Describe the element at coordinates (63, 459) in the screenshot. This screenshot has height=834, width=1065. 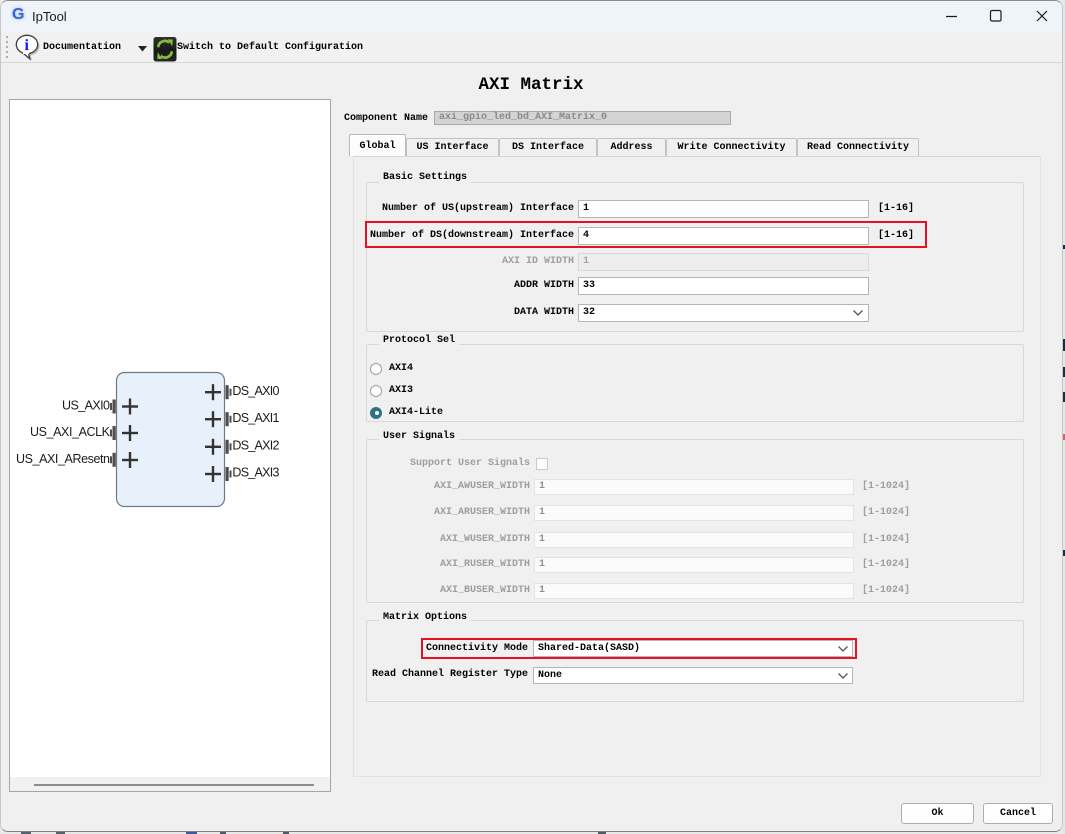
I see `svg-text: US_AXI_AResetn` at that location.